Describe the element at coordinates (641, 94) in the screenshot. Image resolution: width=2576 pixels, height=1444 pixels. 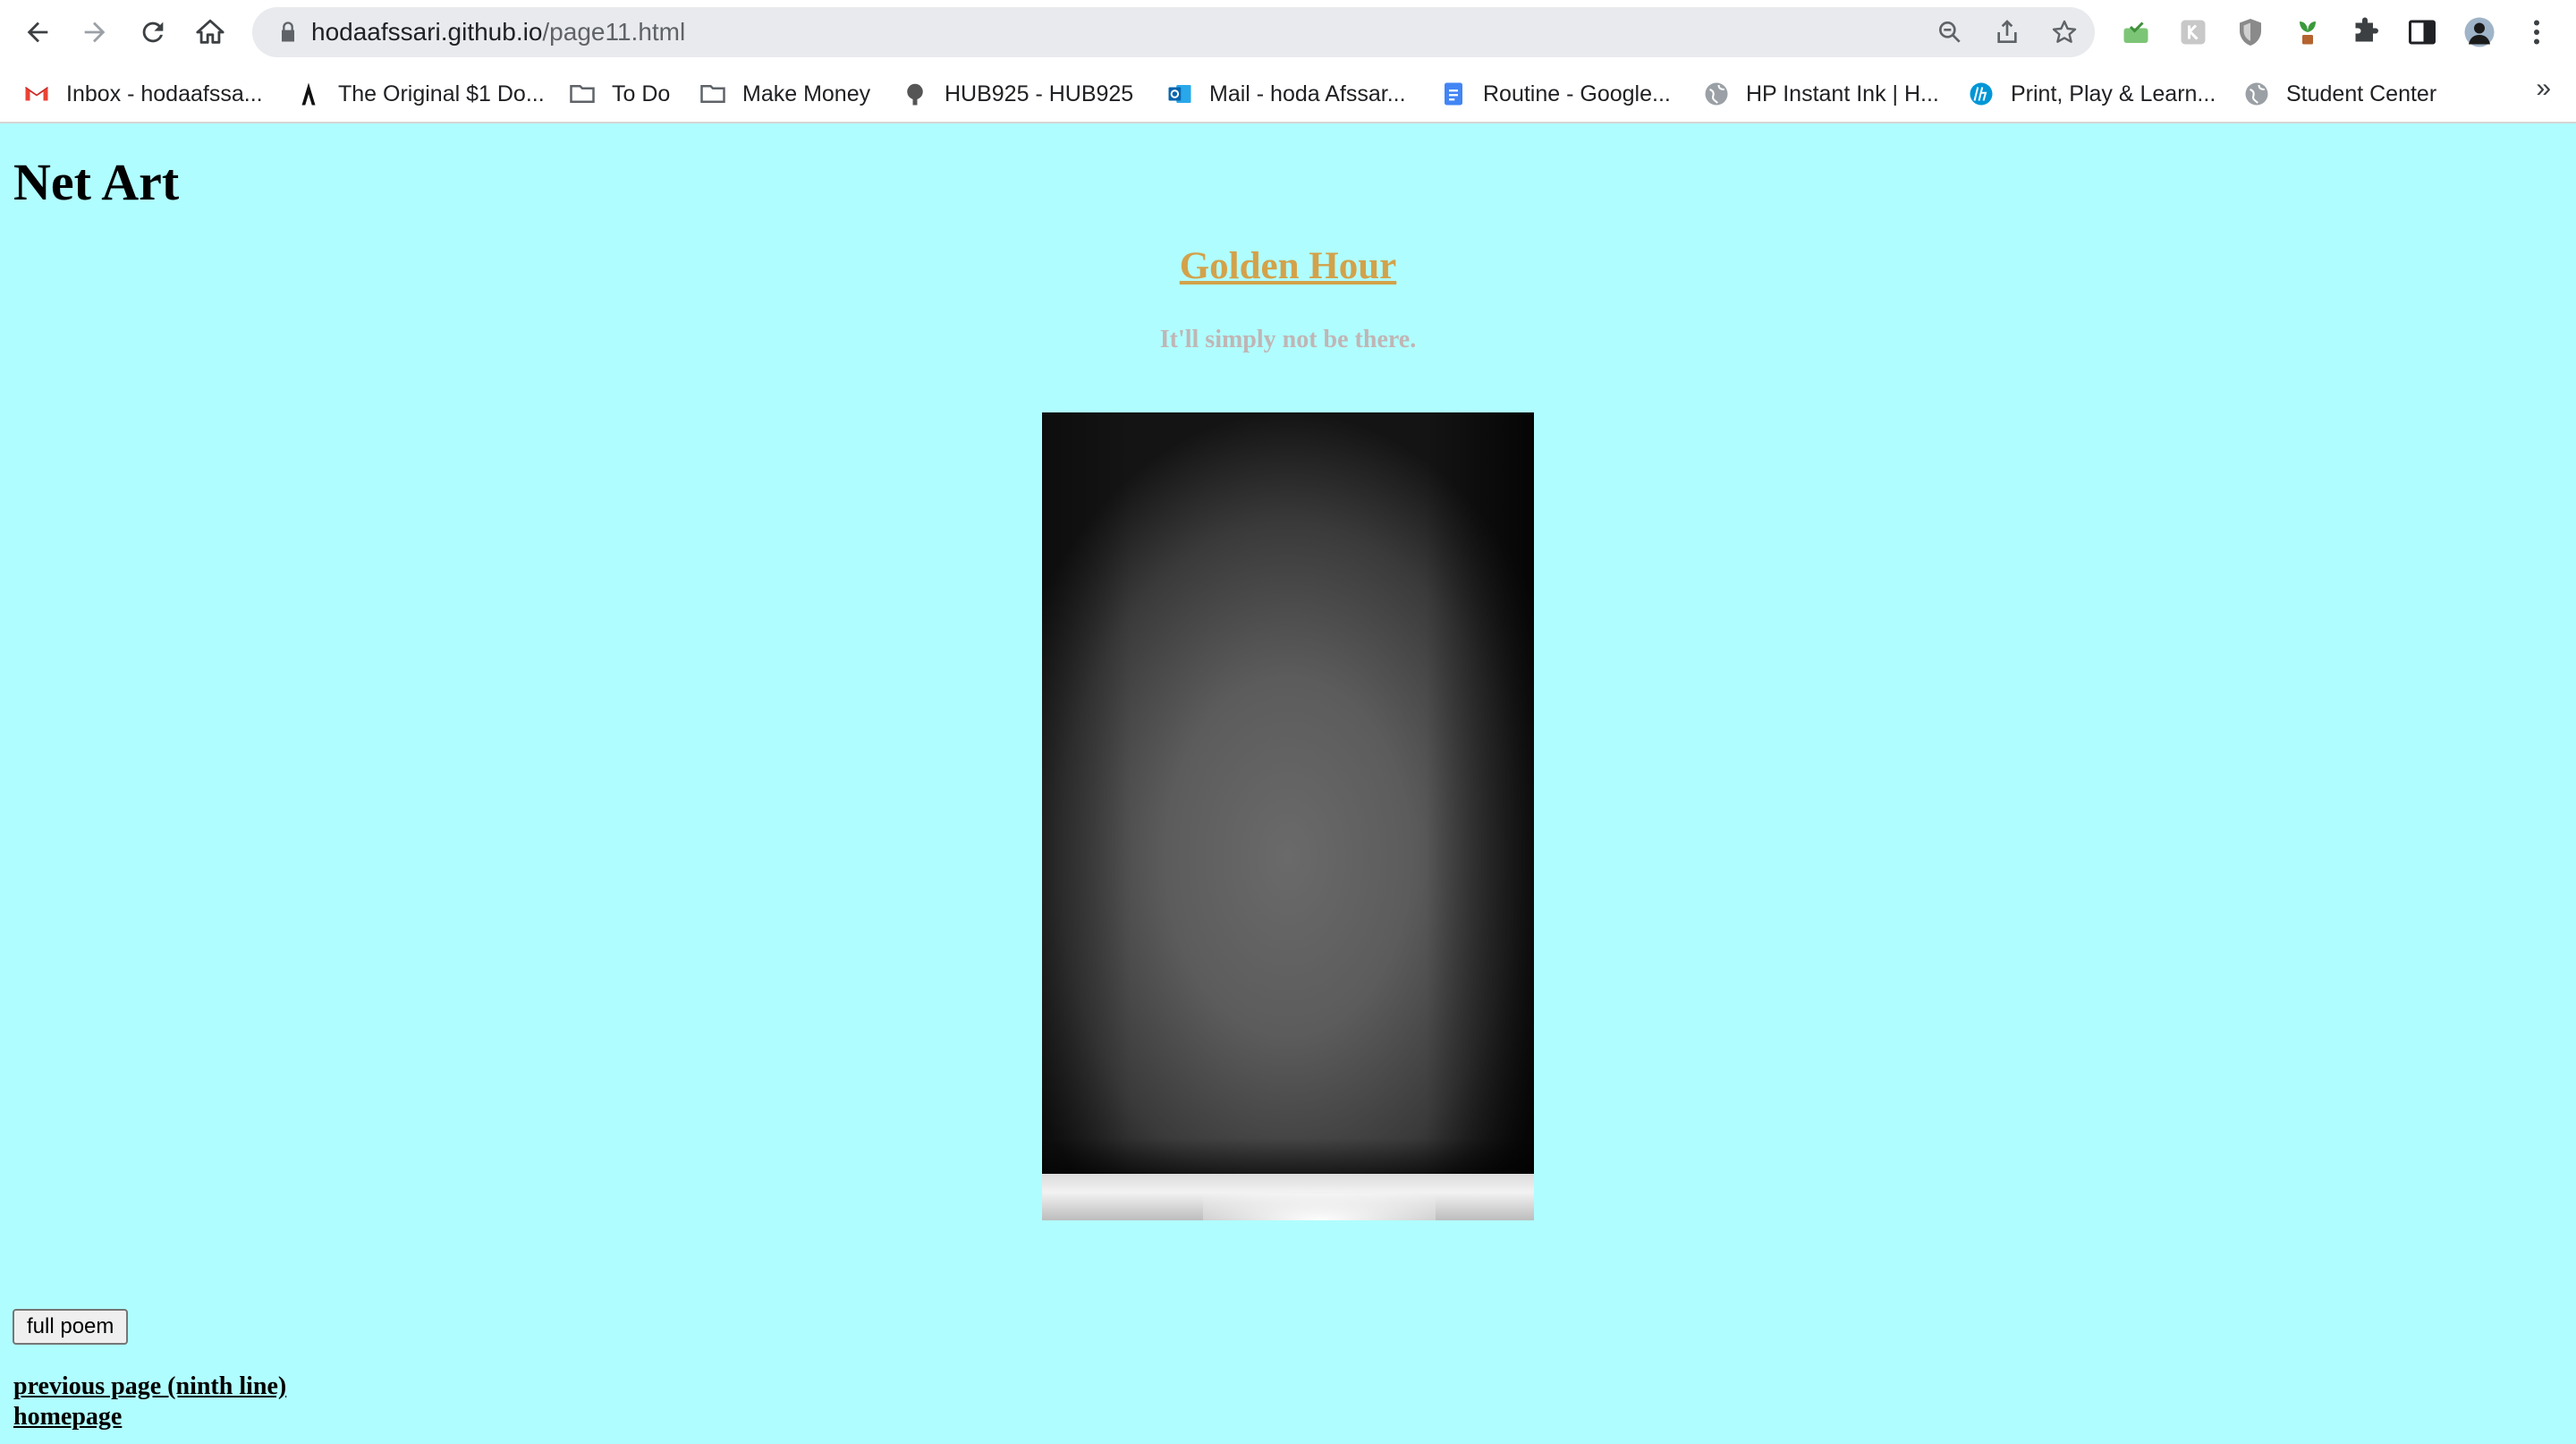
I see `bookmark-label: To Do` at that location.